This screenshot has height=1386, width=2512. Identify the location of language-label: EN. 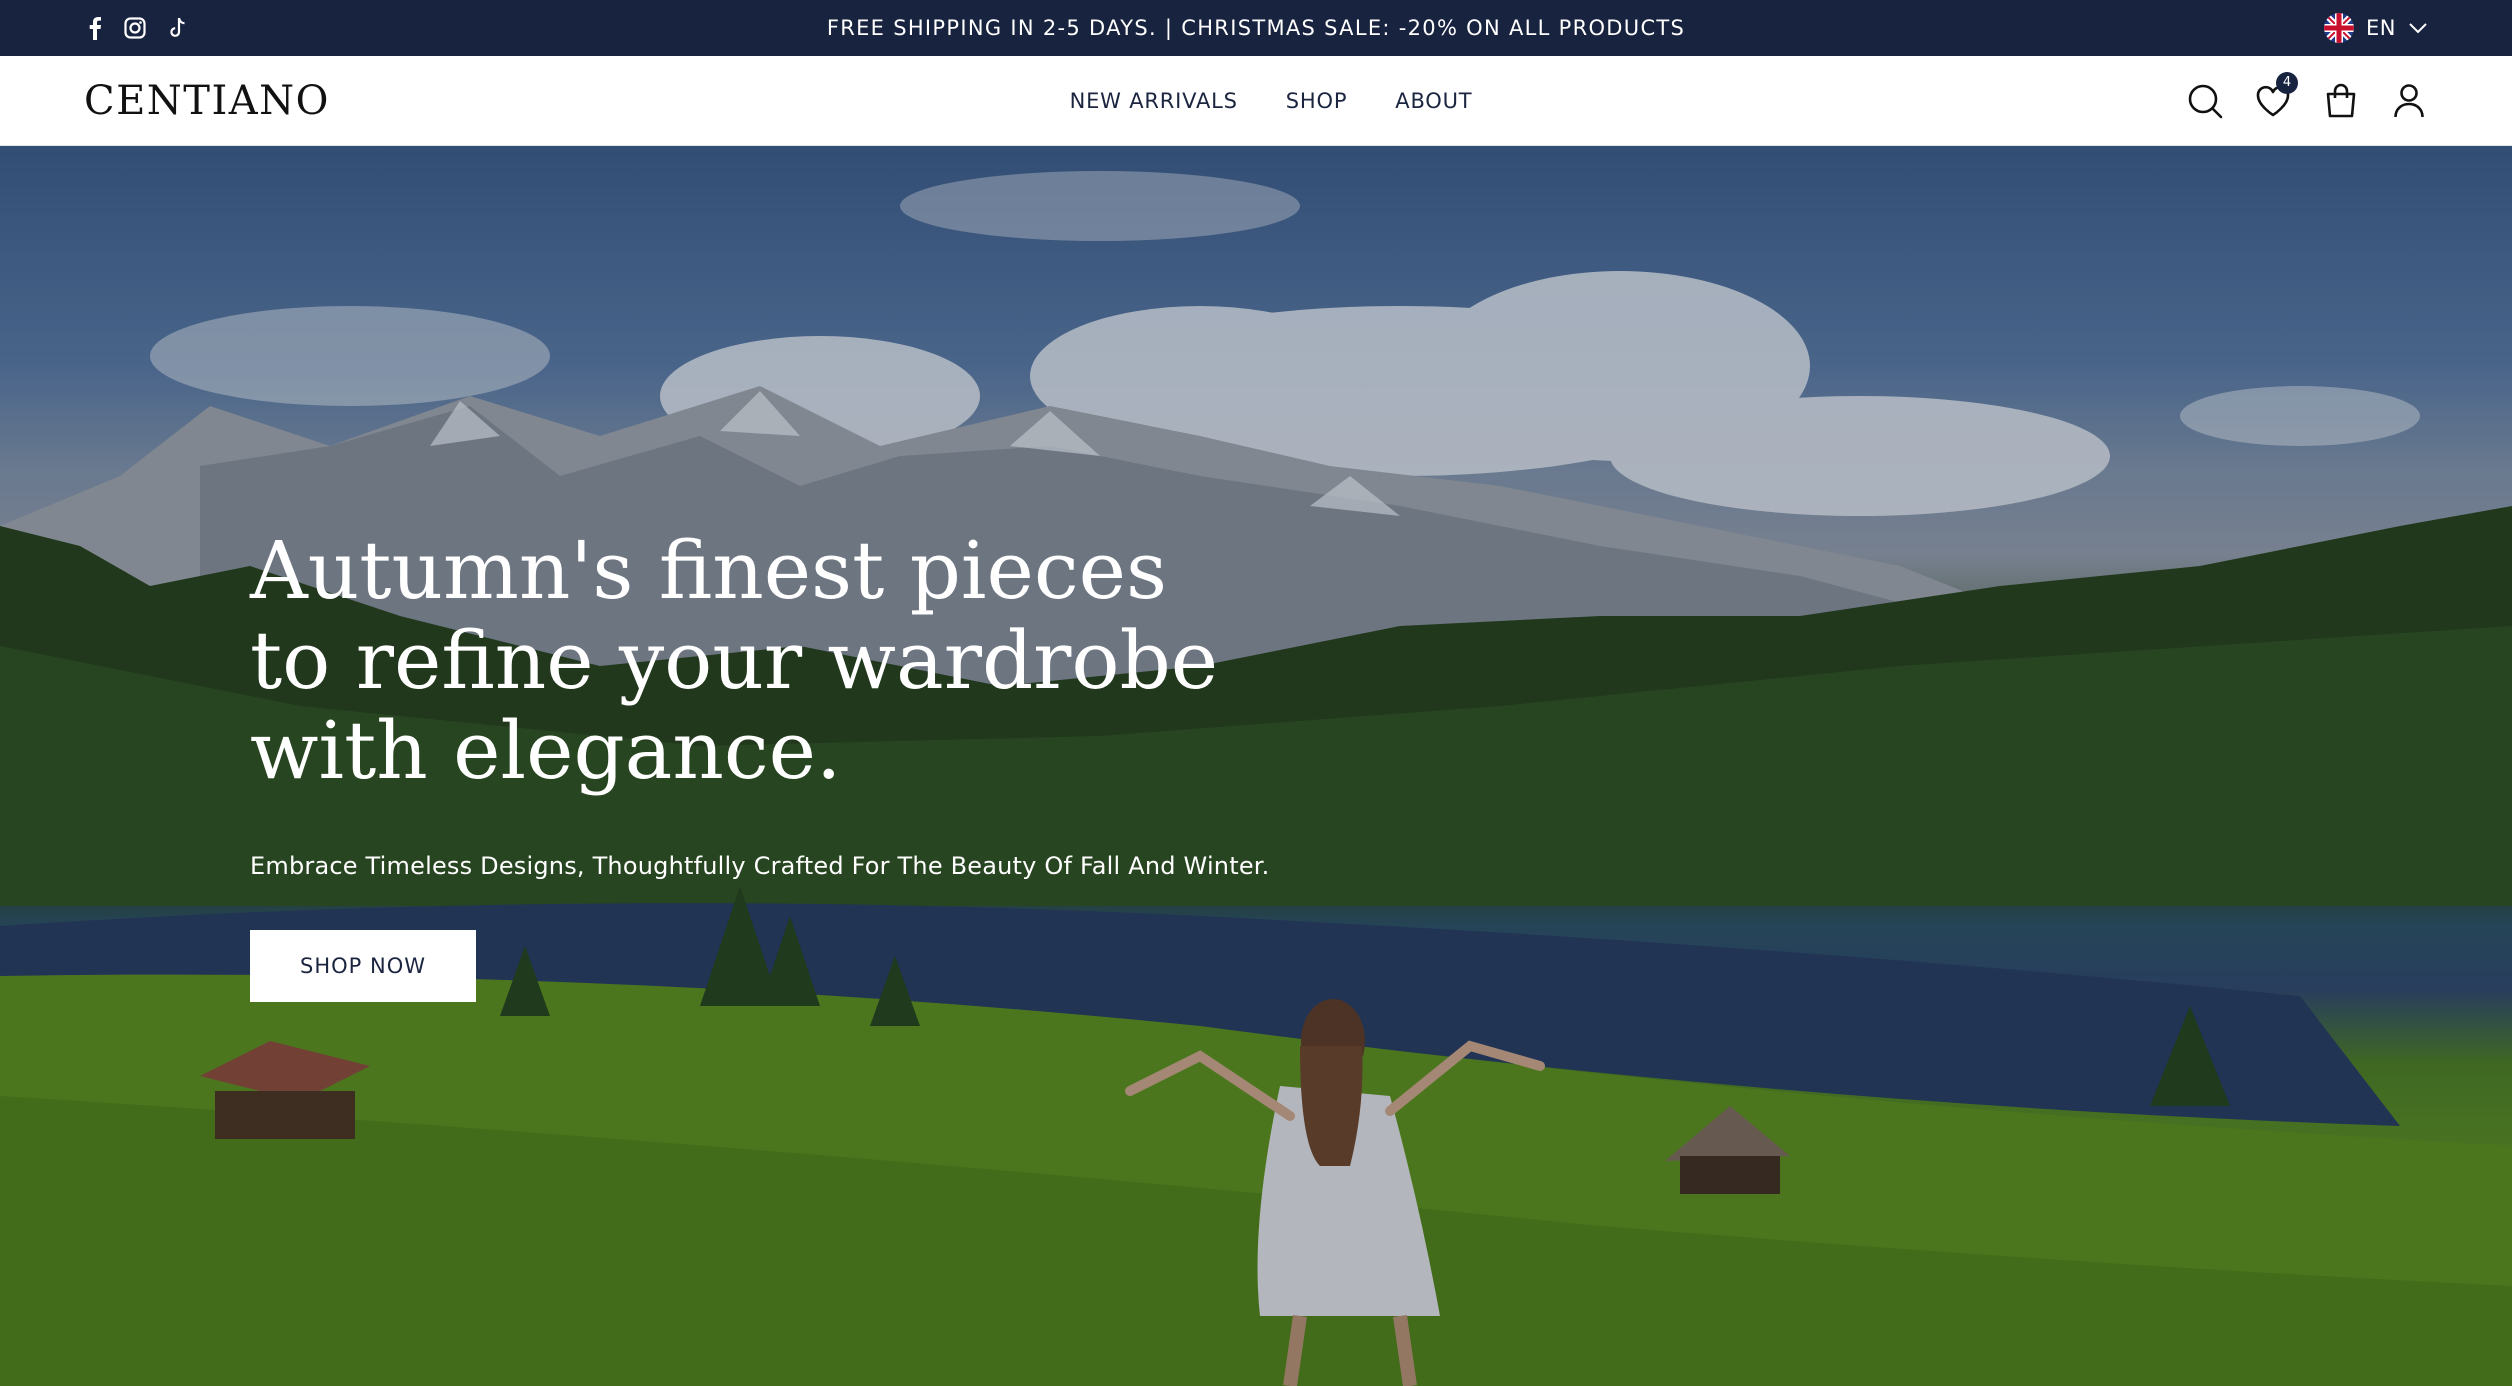
(2381, 28).